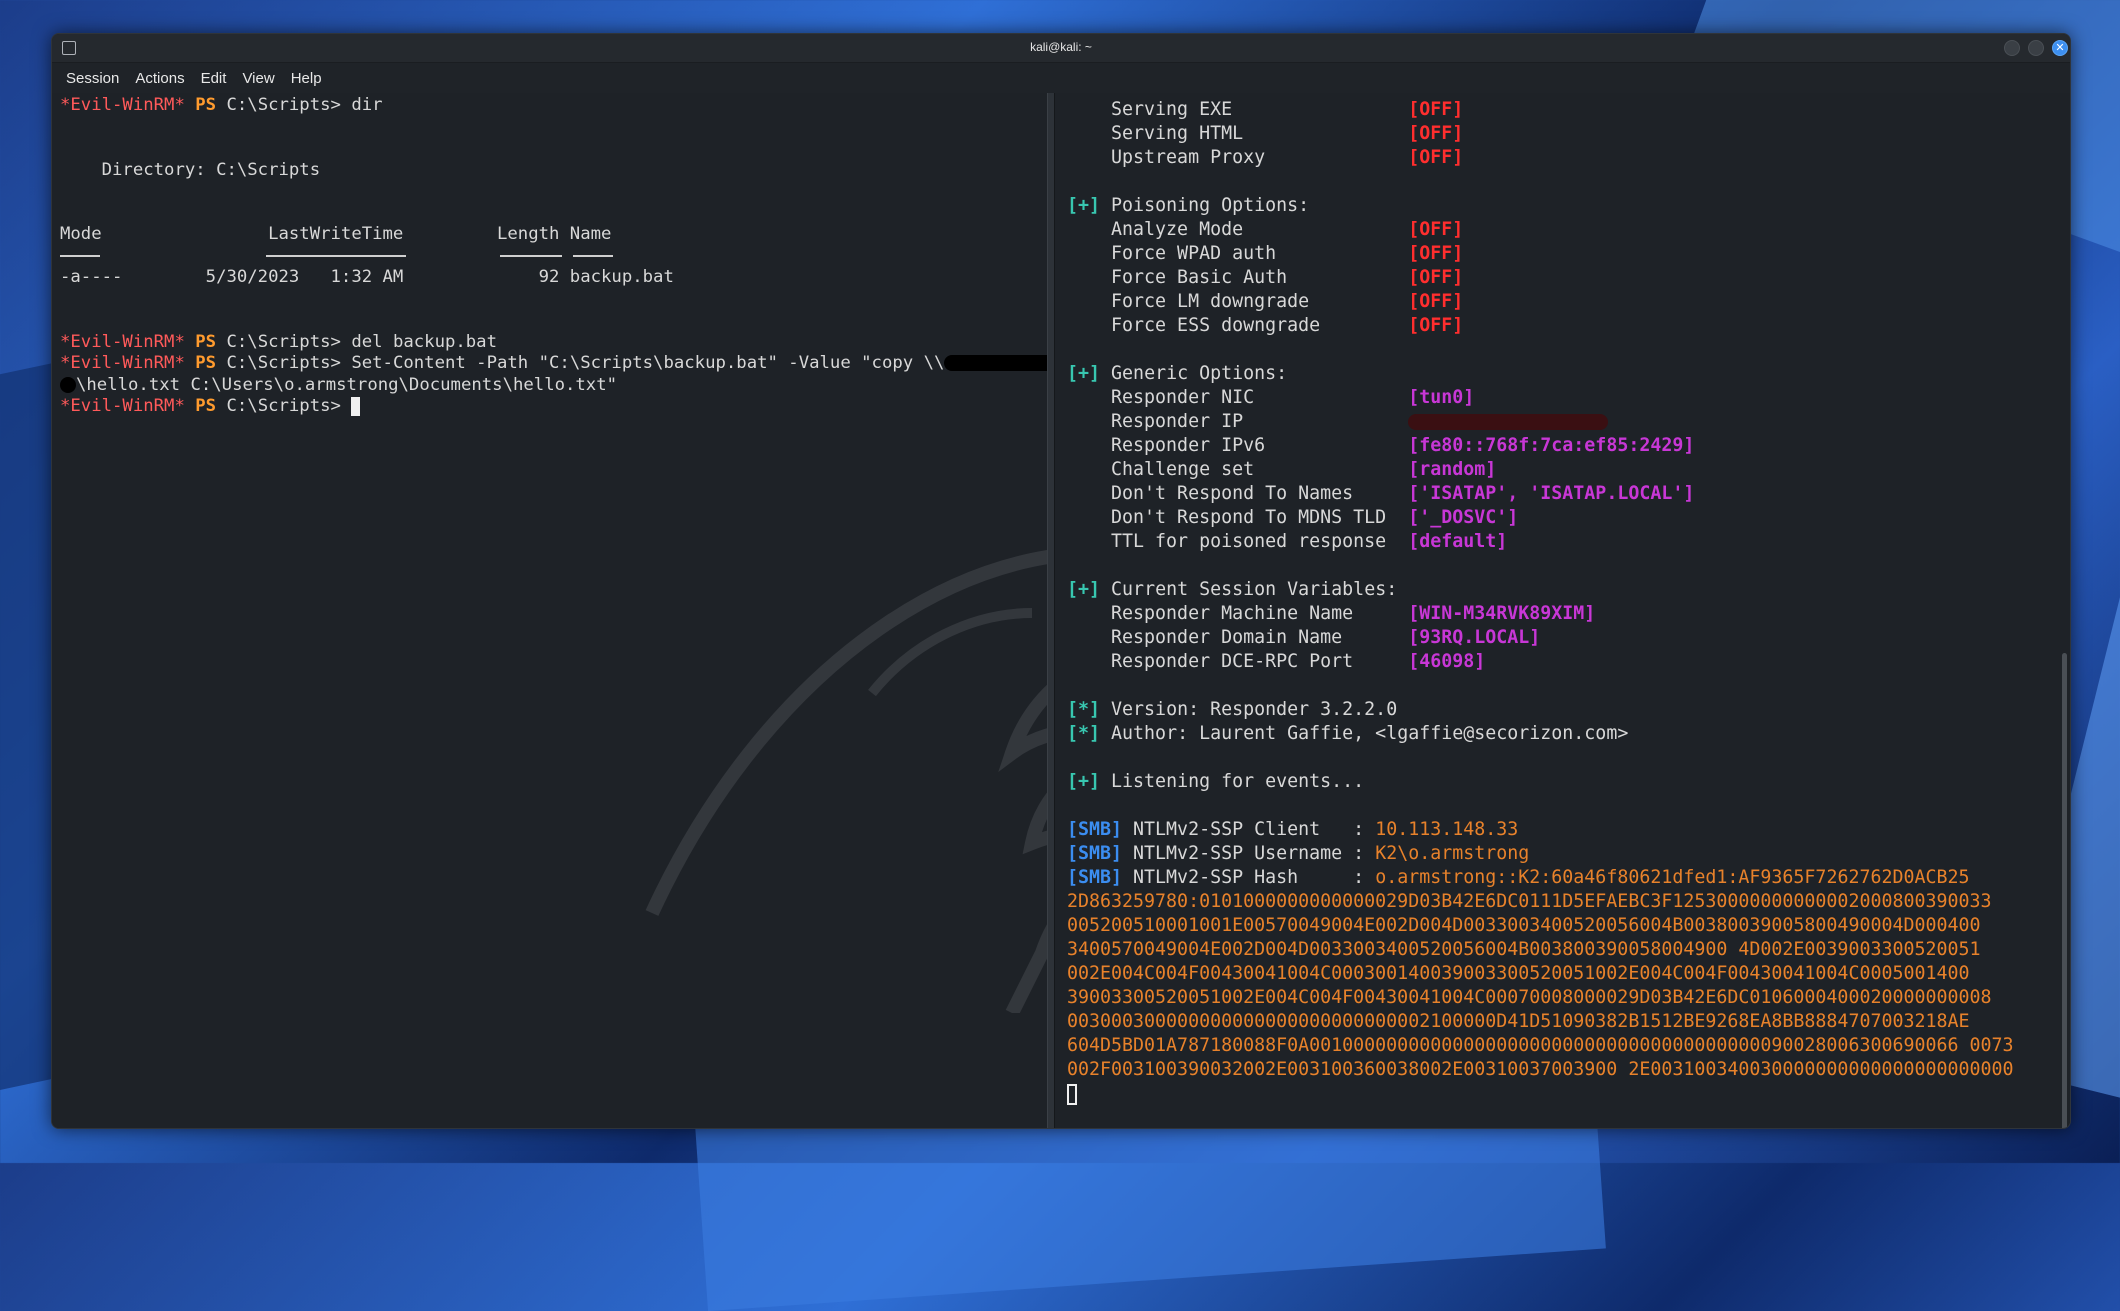  Describe the element at coordinates (1238, 613) in the screenshot. I see `option-label: Responder Machine Name` at that location.